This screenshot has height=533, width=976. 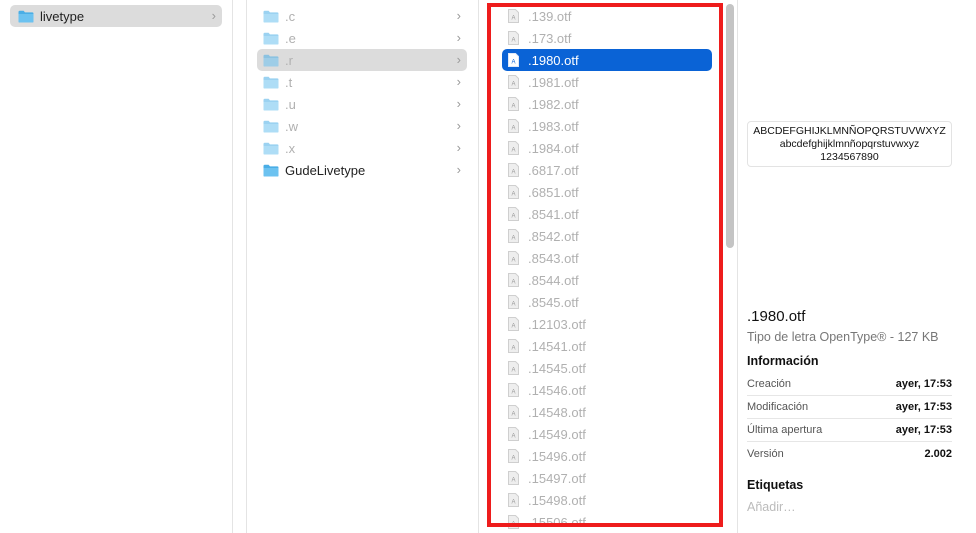 What do you see at coordinates (778, 407) in the screenshot?
I see `info-key: Modificación` at bounding box center [778, 407].